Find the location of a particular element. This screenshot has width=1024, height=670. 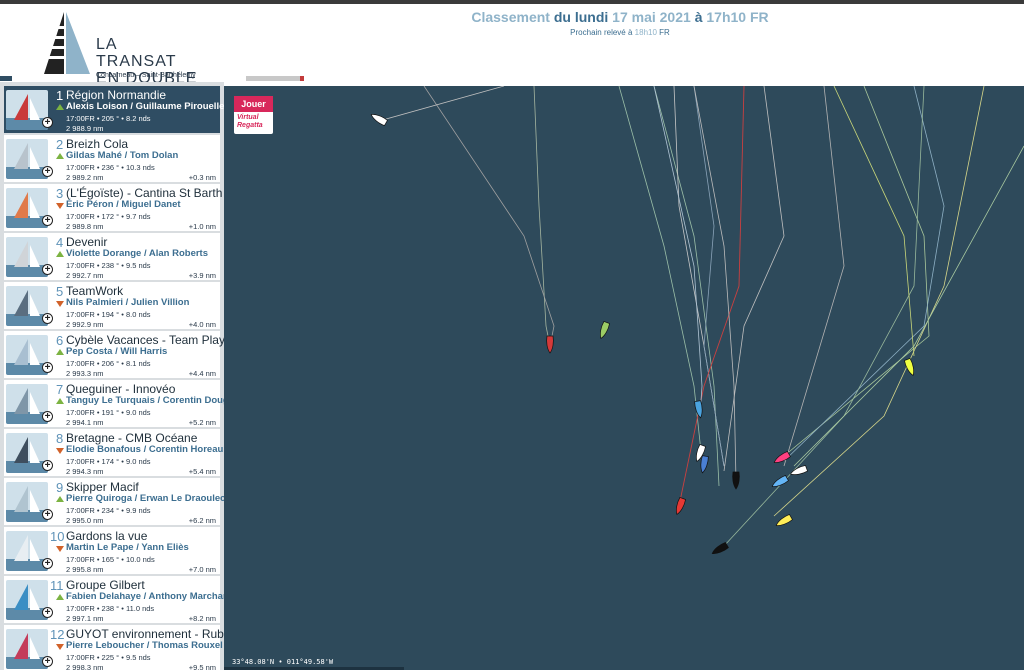

skippers: Gildas Mahé / Tom Dolan is located at coordinates (122, 155).